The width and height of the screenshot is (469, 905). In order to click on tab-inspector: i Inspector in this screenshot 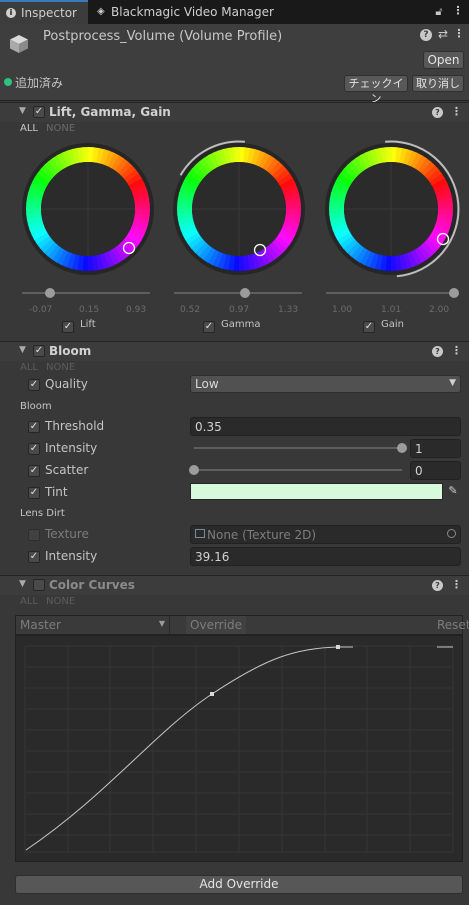, I will do `click(44, 12)`.